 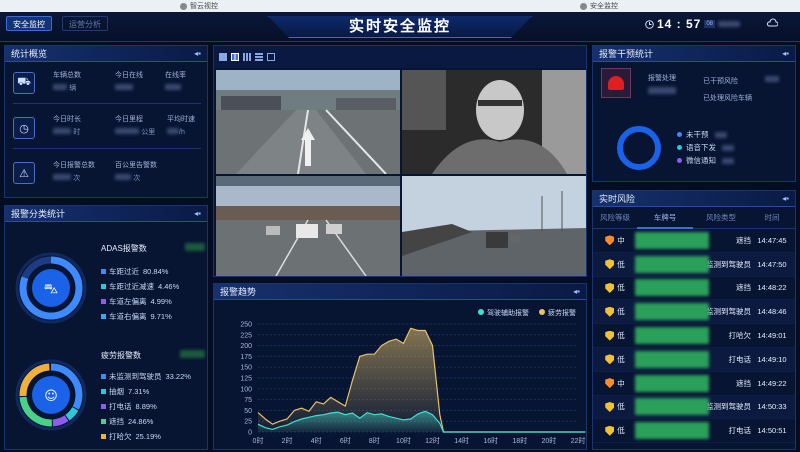 I want to click on risk-type: 打电话, so click(x=740, y=431).